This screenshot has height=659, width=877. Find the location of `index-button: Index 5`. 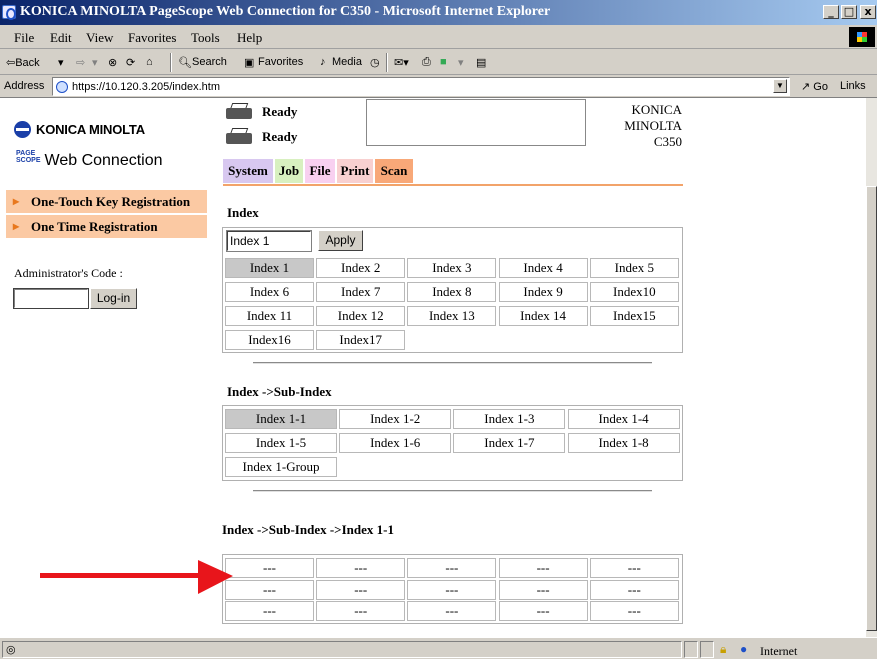

index-button: Index 5 is located at coordinates (634, 268).